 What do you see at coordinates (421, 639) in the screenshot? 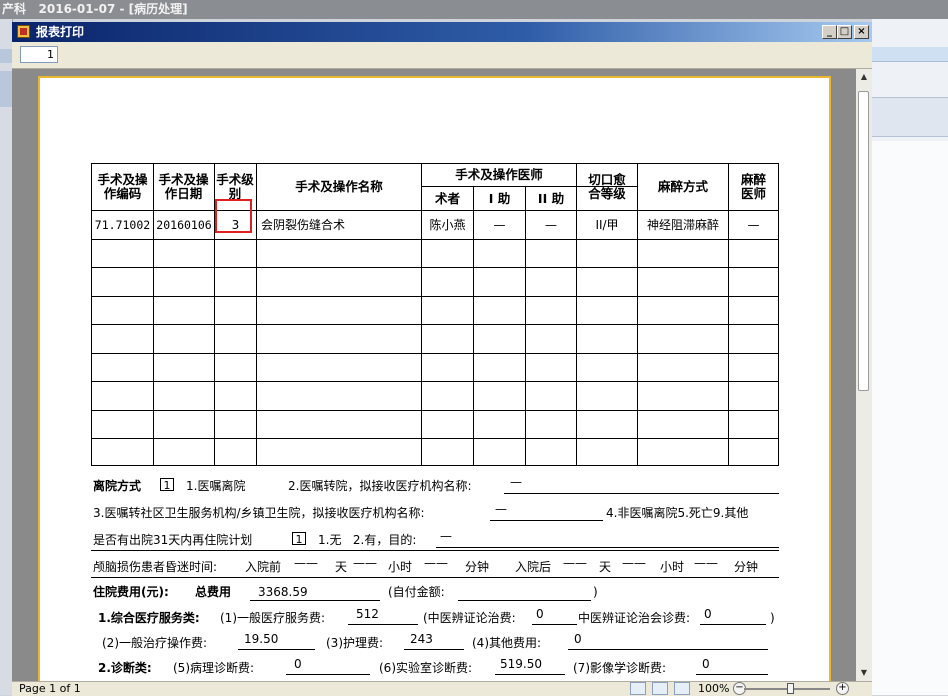
I see `cost-item3-value: 243` at bounding box center [421, 639].